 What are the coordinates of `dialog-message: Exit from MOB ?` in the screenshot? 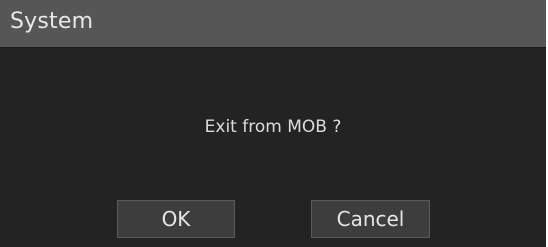 It's located at (273, 127).